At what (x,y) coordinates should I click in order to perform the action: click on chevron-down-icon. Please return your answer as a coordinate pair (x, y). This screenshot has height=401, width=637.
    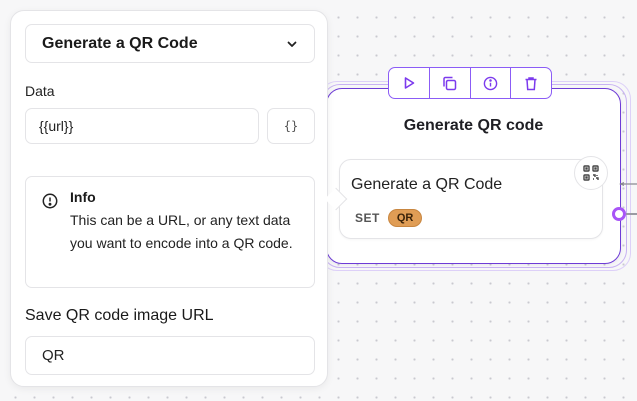
    Looking at the image, I should click on (292, 44).